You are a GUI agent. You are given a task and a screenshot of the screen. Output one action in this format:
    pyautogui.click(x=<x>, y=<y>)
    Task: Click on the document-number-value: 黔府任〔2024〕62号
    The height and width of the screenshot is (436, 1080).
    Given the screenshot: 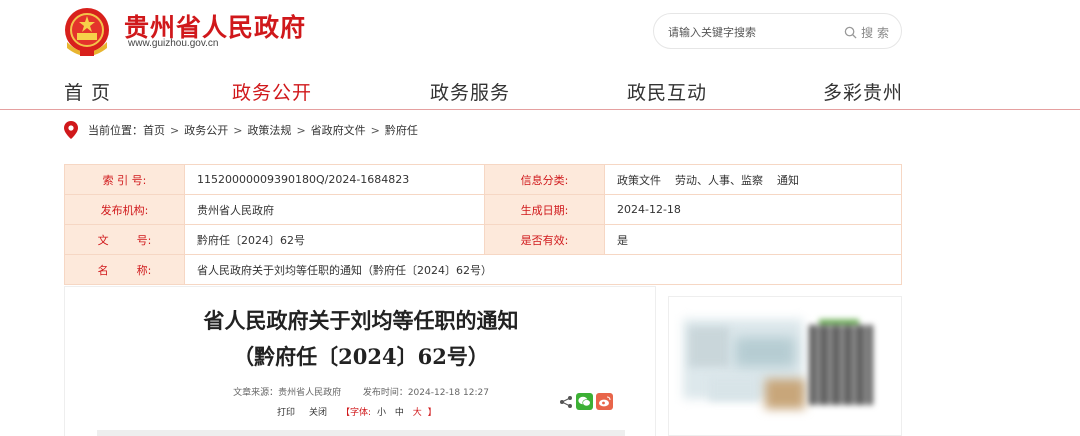 What is the action you would take?
    pyautogui.click(x=334, y=239)
    